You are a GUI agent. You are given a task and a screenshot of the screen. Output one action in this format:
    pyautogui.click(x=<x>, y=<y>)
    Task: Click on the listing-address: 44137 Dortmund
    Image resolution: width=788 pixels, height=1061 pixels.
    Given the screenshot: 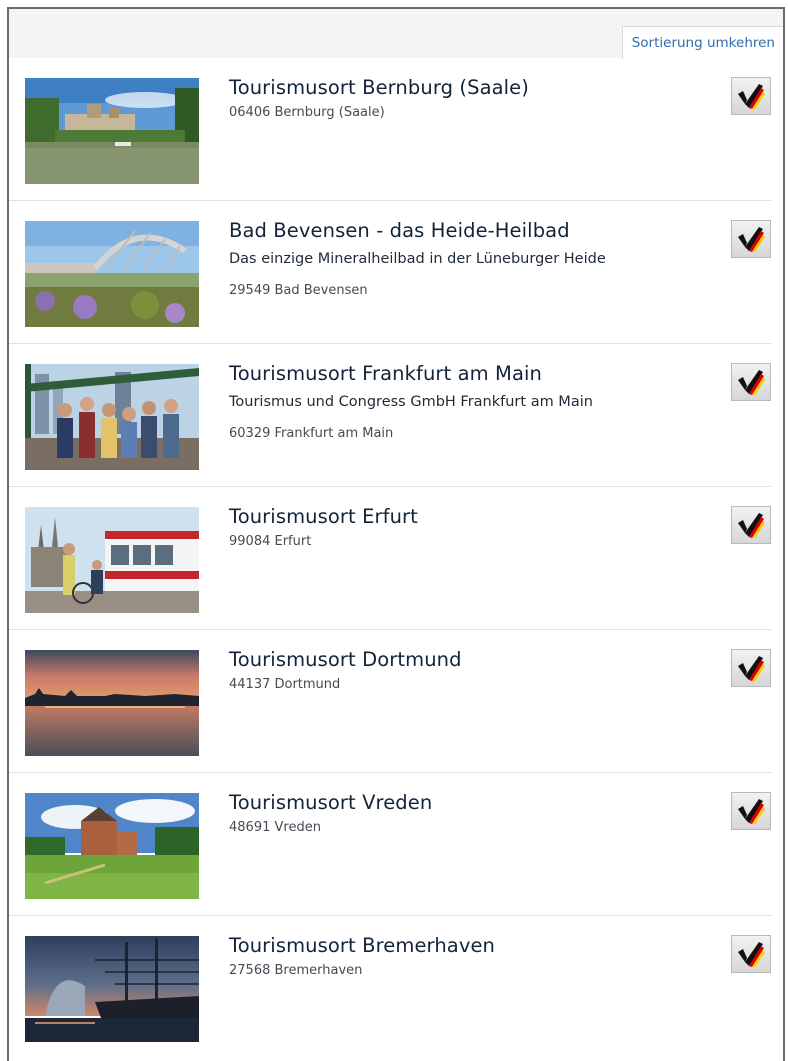 What is the action you would take?
    pyautogui.click(x=285, y=684)
    